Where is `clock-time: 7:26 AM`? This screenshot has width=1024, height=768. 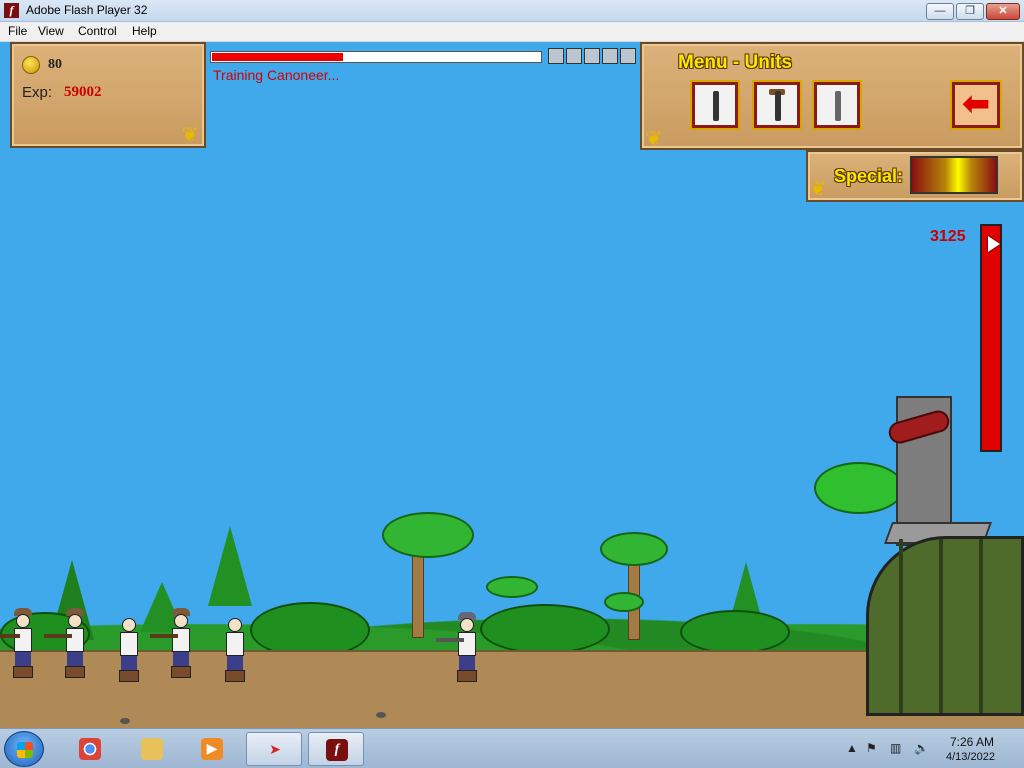
clock-time: 7:26 AM is located at coordinates (972, 742).